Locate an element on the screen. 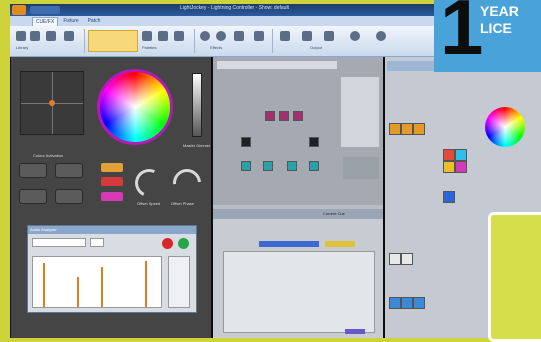  master-dimmer-fader is located at coordinates (197, 105).